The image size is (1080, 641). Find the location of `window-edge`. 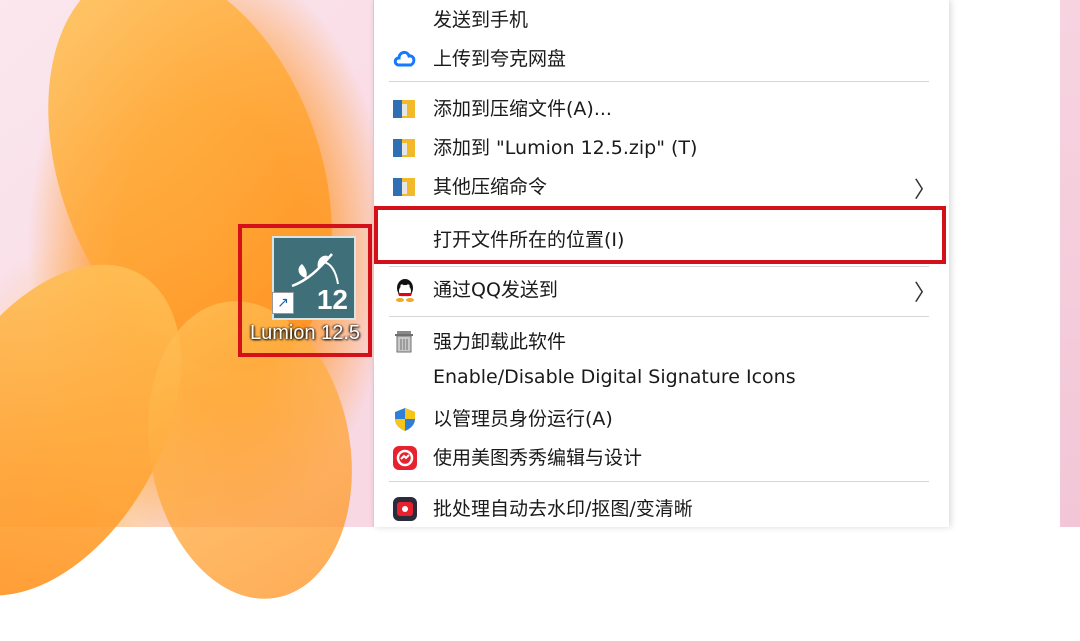

window-edge is located at coordinates (1004, 263).